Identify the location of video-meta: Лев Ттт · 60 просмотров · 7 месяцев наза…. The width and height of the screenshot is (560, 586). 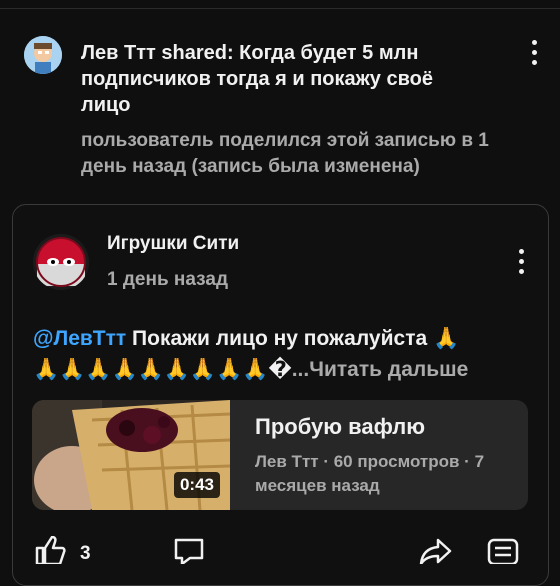
(370, 473).